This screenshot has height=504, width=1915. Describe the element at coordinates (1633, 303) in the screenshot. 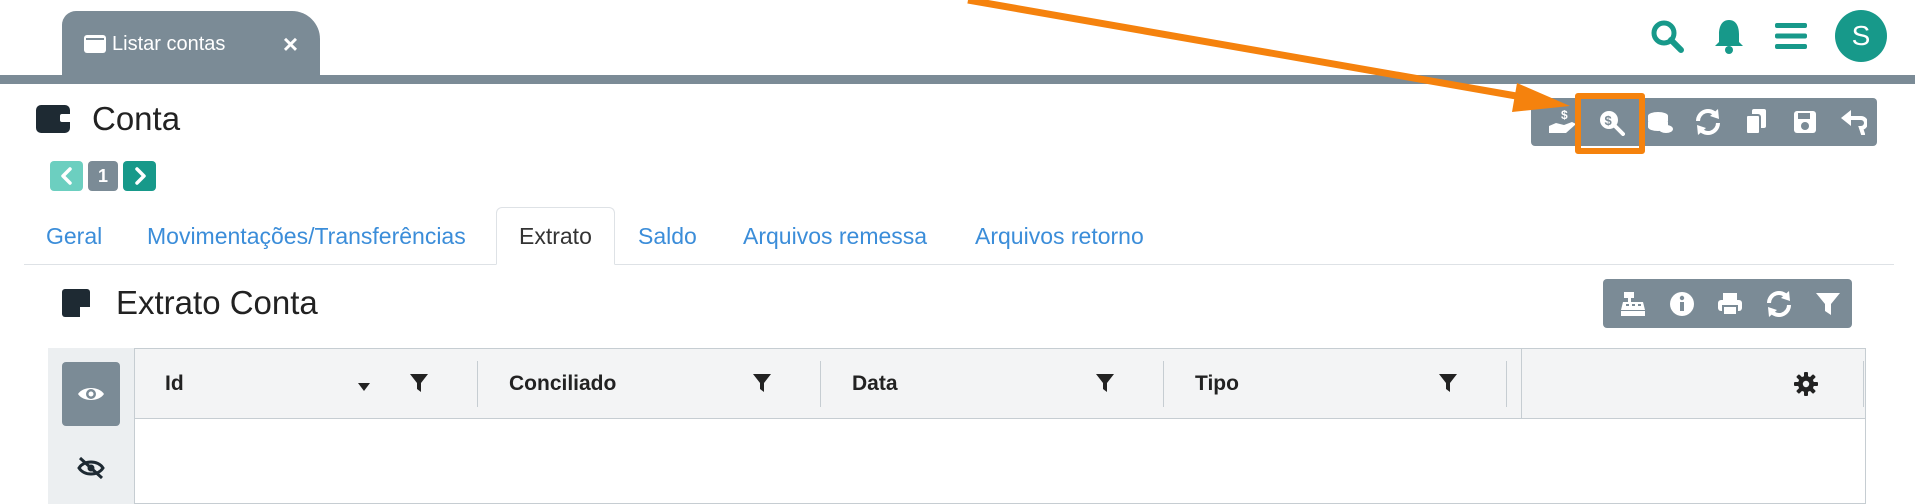

I see `cash-register-icon` at that location.